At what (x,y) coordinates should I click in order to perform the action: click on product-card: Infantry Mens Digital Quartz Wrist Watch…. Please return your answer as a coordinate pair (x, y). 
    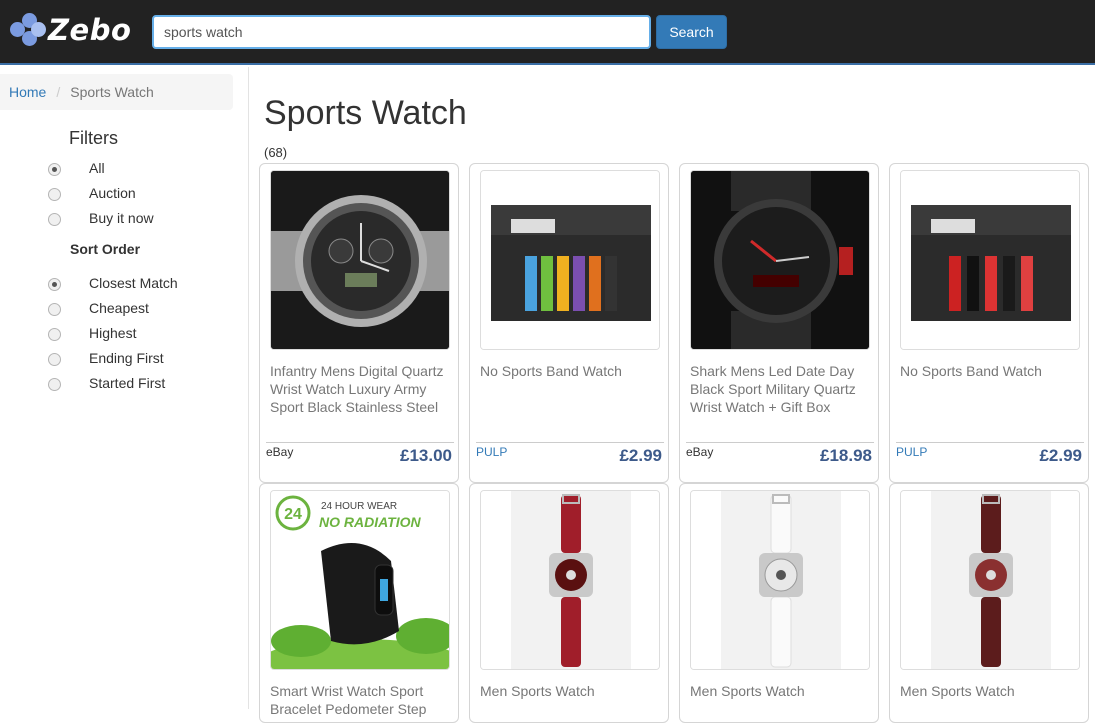
    Looking at the image, I should click on (359, 323).